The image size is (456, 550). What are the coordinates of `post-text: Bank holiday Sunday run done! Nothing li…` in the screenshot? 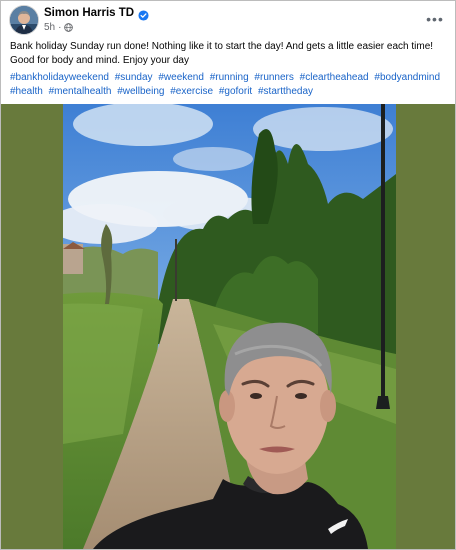 It's located at (228, 53).